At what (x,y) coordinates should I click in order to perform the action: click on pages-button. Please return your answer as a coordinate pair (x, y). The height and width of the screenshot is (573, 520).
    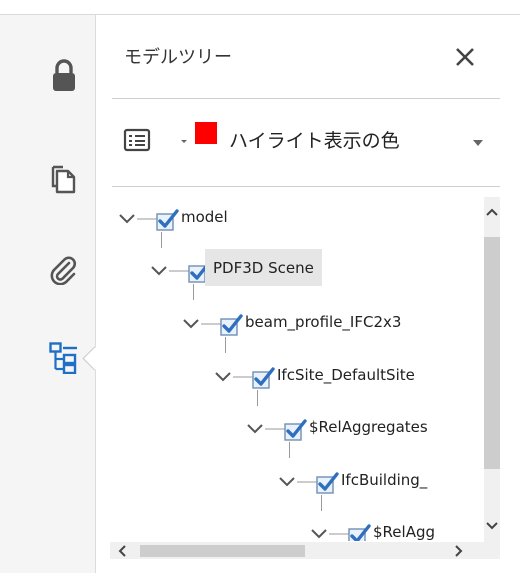
    Looking at the image, I should click on (64, 180).